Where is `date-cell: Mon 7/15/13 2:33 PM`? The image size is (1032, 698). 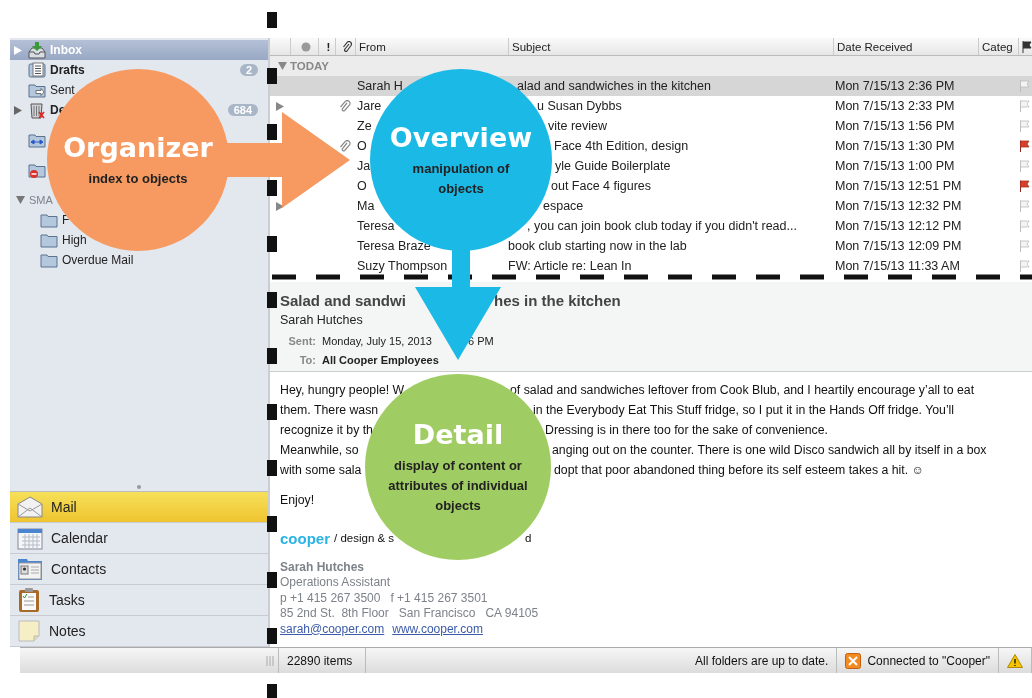
date-cell: Mon 7/15/13 2:33 PM is located at coordinates (895, 106).